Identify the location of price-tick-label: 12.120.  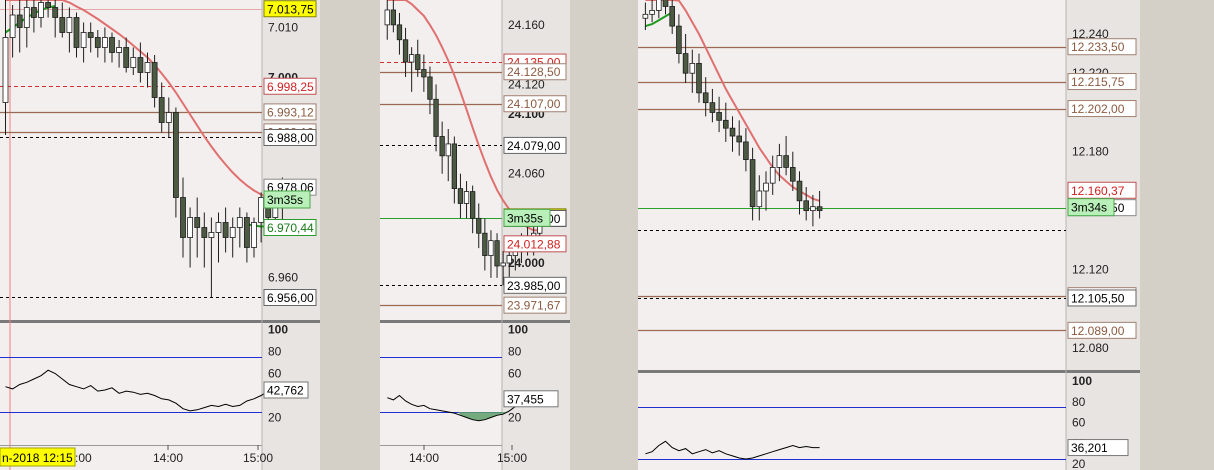
(1090, 270).